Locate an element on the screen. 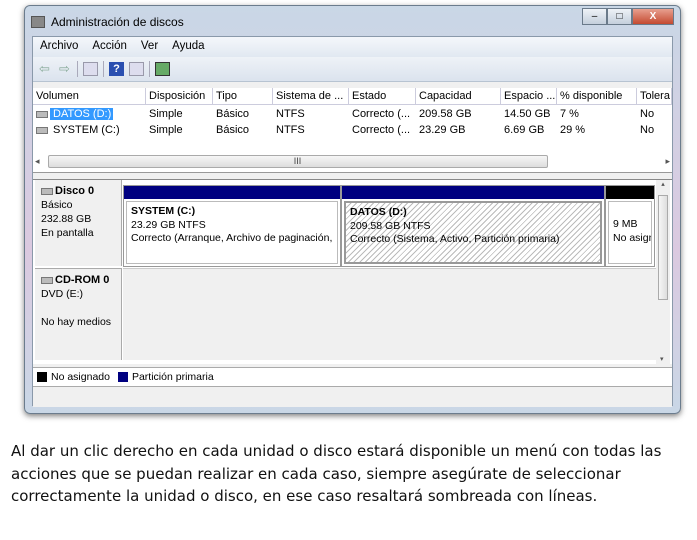 Image resolution: width=697 pixels, height=540 pixels. disk0-name: Disco 0 is located at coordinates (75, 191).